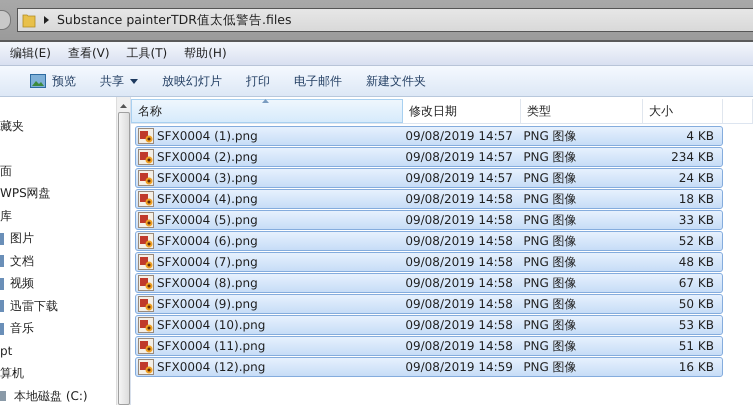  I want to click on size-cell: 50 KB, so click(696, 304).